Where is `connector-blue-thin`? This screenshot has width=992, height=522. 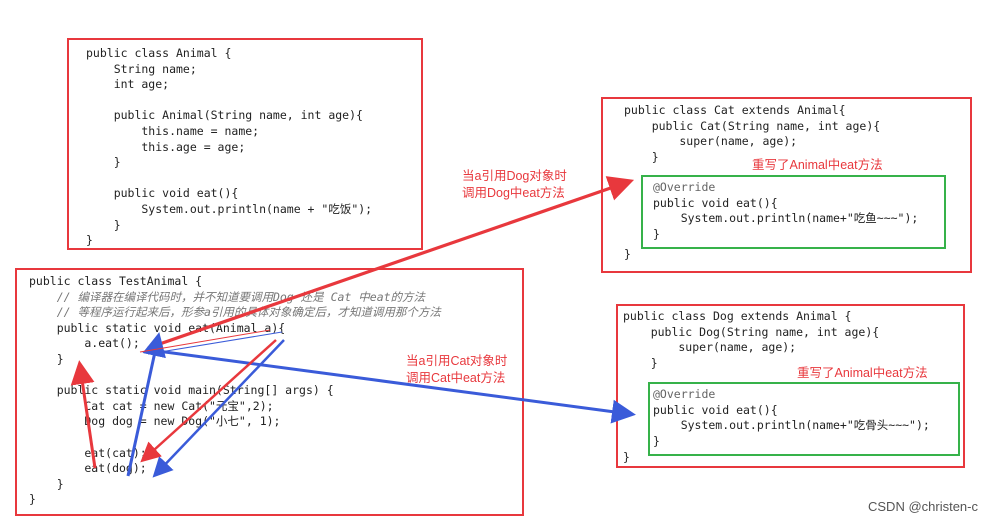
connector-blue-thin is located at coordinates (215, 343).